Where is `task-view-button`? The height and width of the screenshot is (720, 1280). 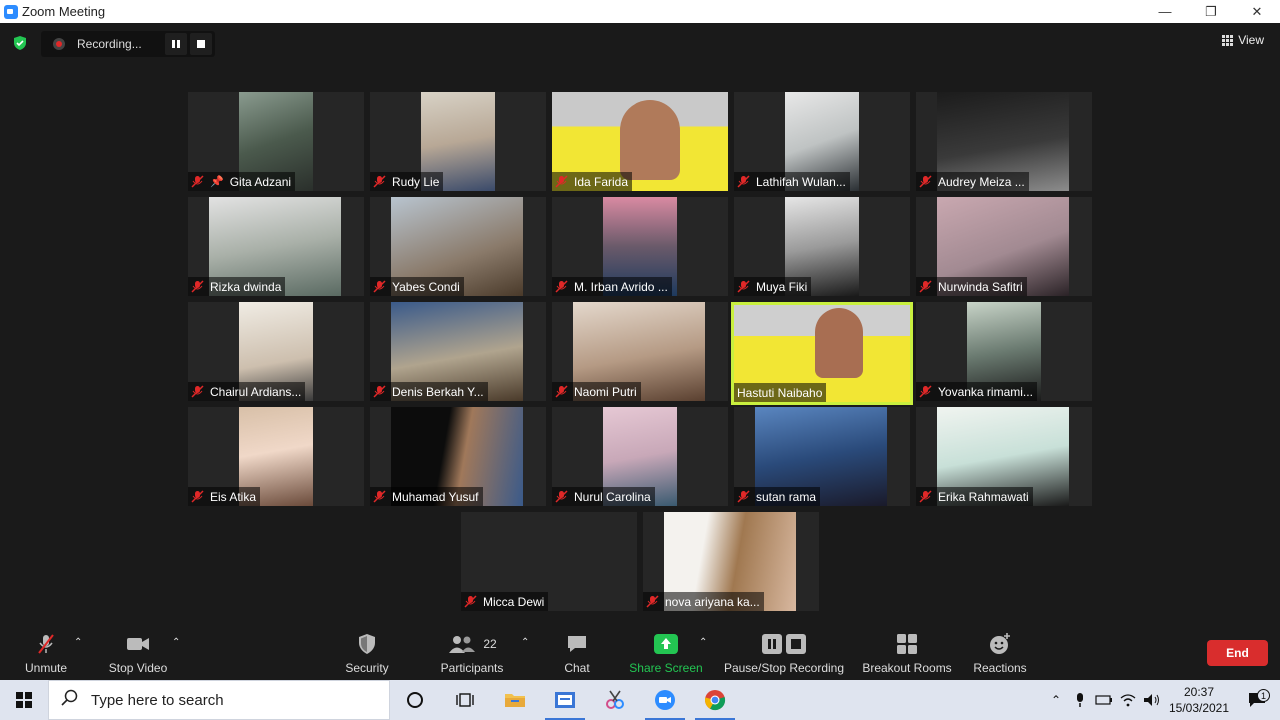 task-view-button is located at coordinates (465, 700).